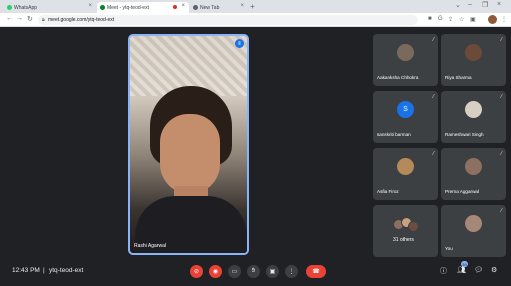 Image resolution: width=511 pixels, height=286 pixels. Describe the element at coordinates (504, 19) in the screenshot. I see `menu-dots-icon: ⋮` at that location.